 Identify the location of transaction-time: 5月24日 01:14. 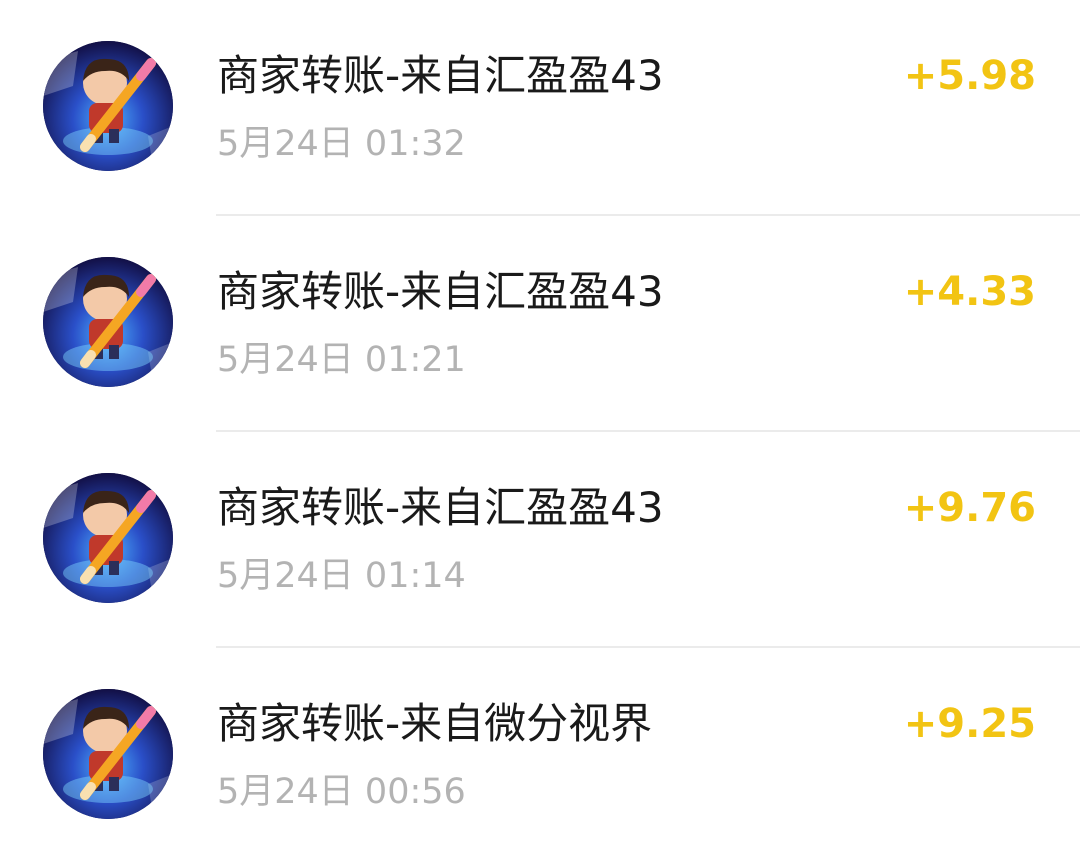
(341, 576).